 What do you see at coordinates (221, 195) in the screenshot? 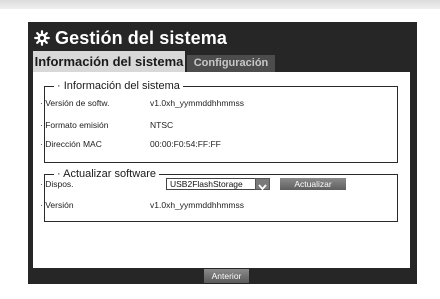
I see `update-software-group: · Actualizar software` at bounding box center [221, 195].